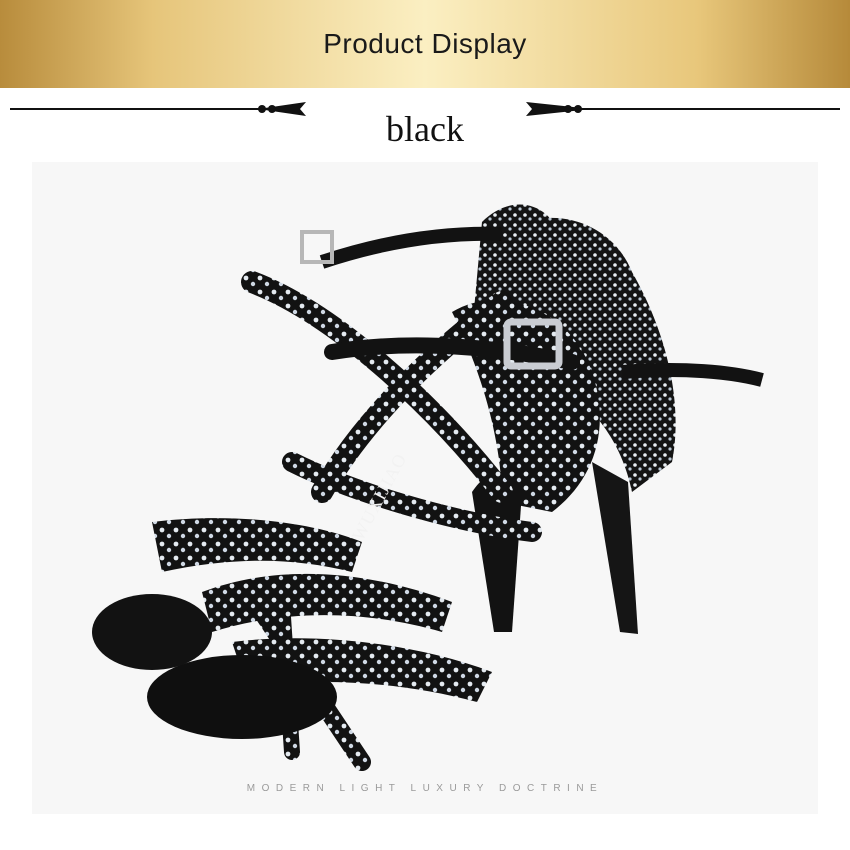 The width and height of the screenshot is (850, 850). Describe the element at coordinates (425, 788) in the screenshot. I see `footer-tagline: MODERN LIGHT LUXURY DOCTRINE` at that location.